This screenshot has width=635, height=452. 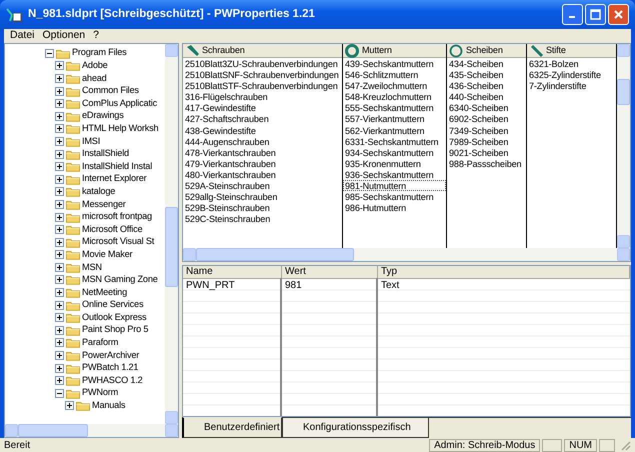 What do you see at coordinates (595, 14) in the screenshot?
I see `maximize-button` at bounding box center [595, 14].